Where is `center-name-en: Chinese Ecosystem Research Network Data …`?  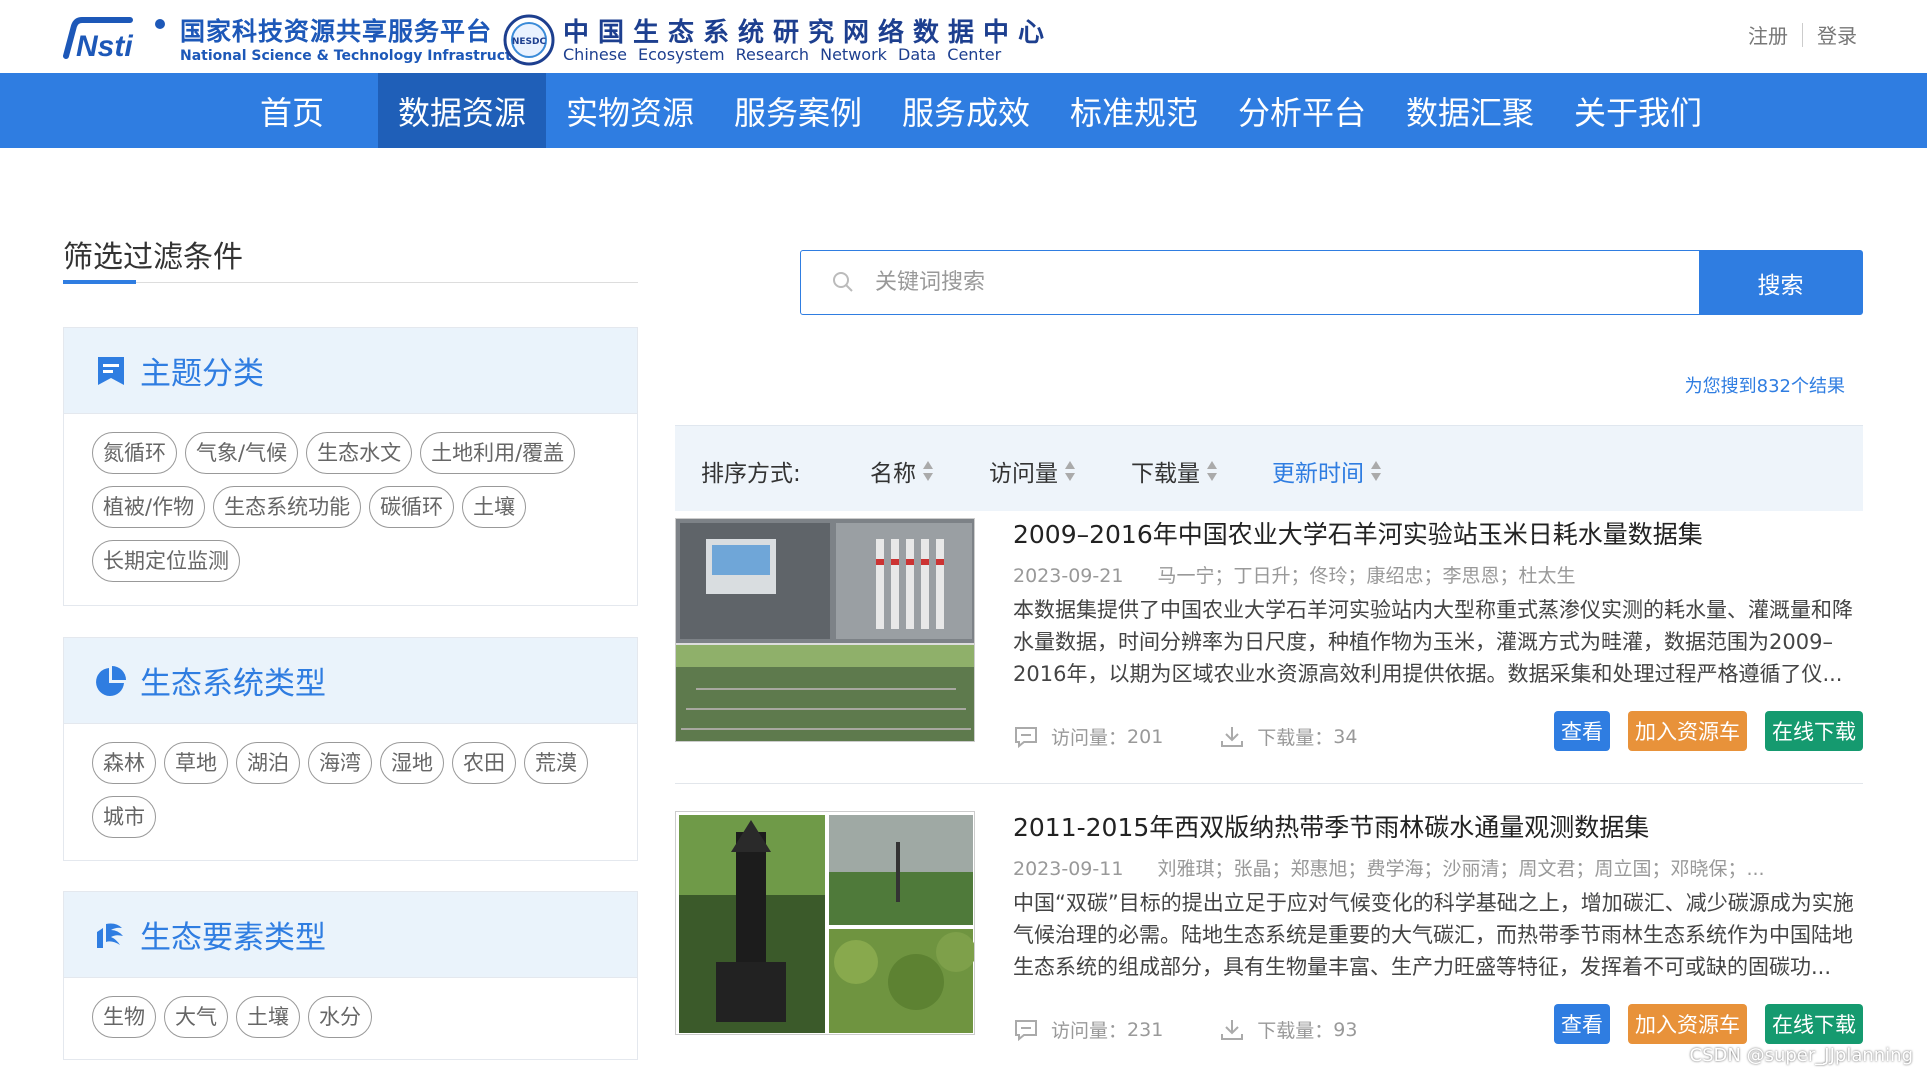 center-name-en: Chinese Ecosystem Research Network Data … is located at coordinates (782, 54).